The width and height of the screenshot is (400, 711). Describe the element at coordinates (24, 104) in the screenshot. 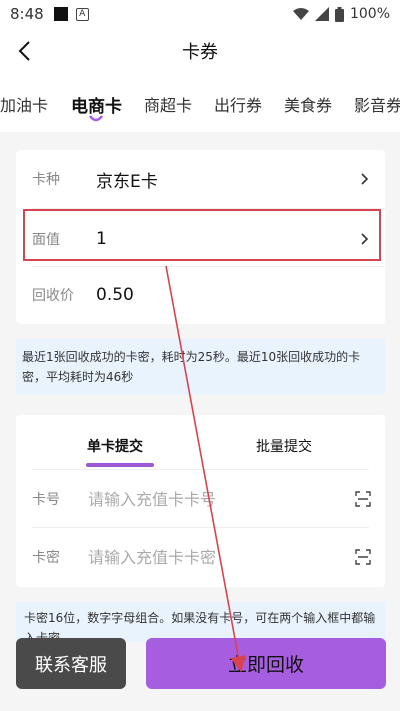

I see `tab-fuel-card: 加油卡` at that location.